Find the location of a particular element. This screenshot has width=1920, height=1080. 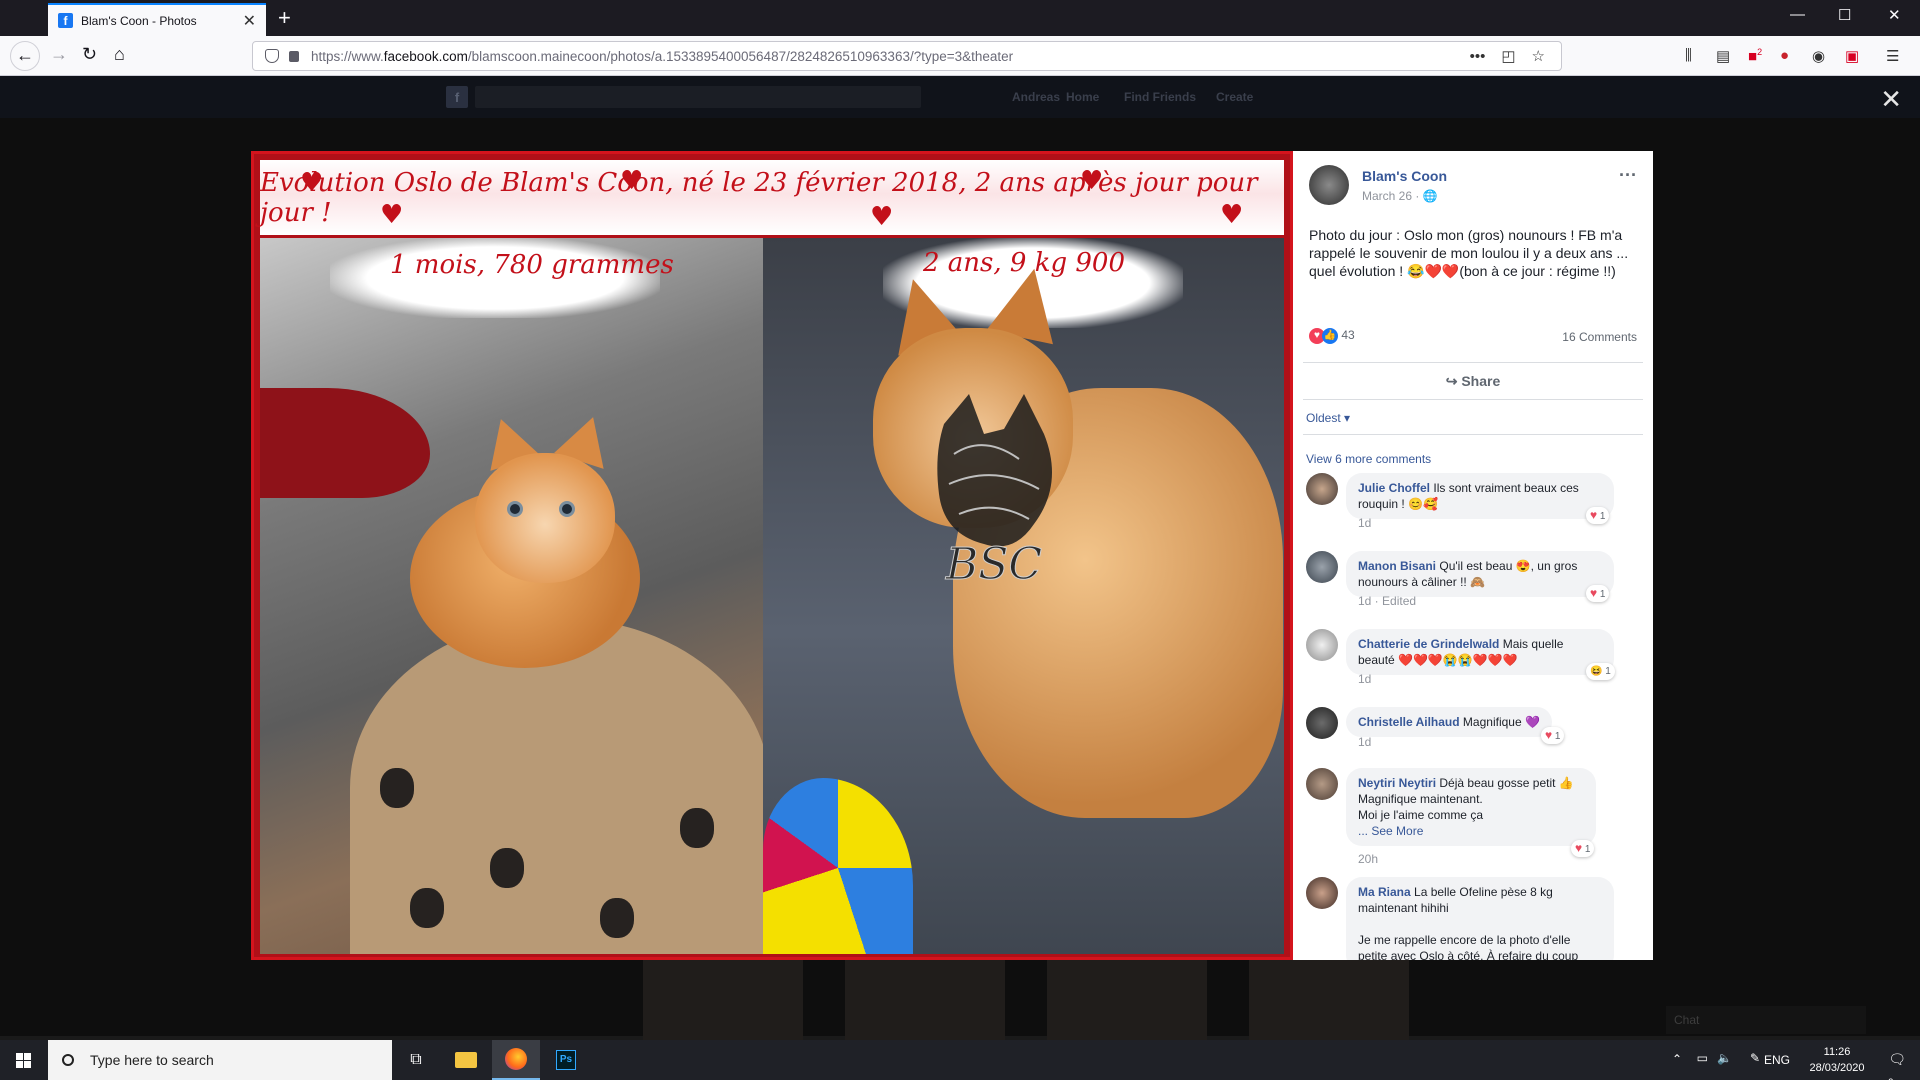

watermark-text: BSC is located at coordinates (993, 564).